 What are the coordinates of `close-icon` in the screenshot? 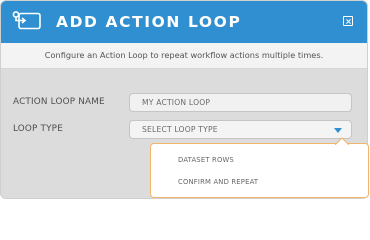 It's located at (348, 21).